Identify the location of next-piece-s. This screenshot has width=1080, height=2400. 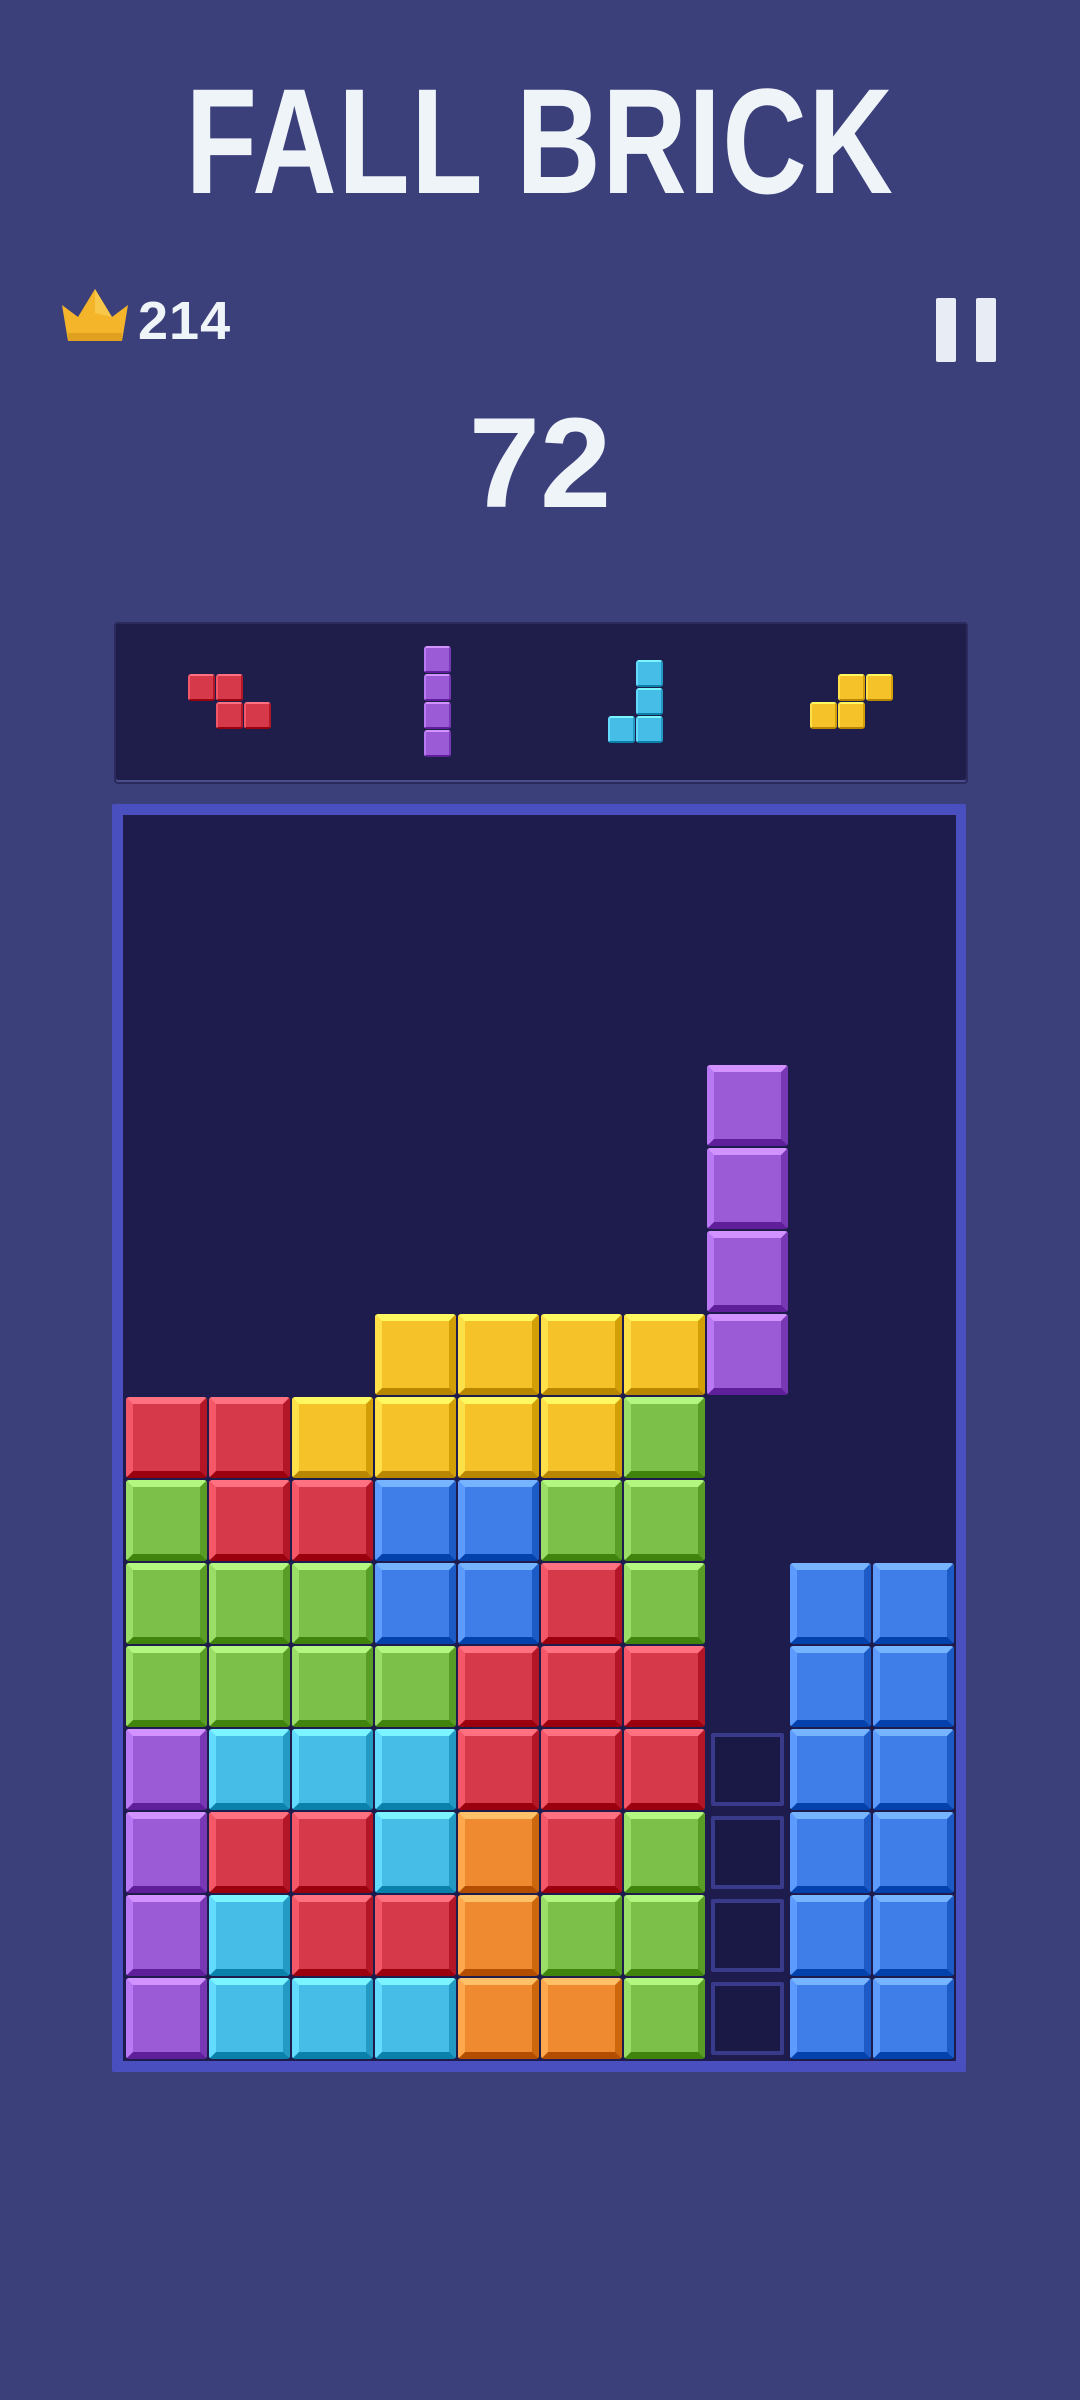
(852, 702).